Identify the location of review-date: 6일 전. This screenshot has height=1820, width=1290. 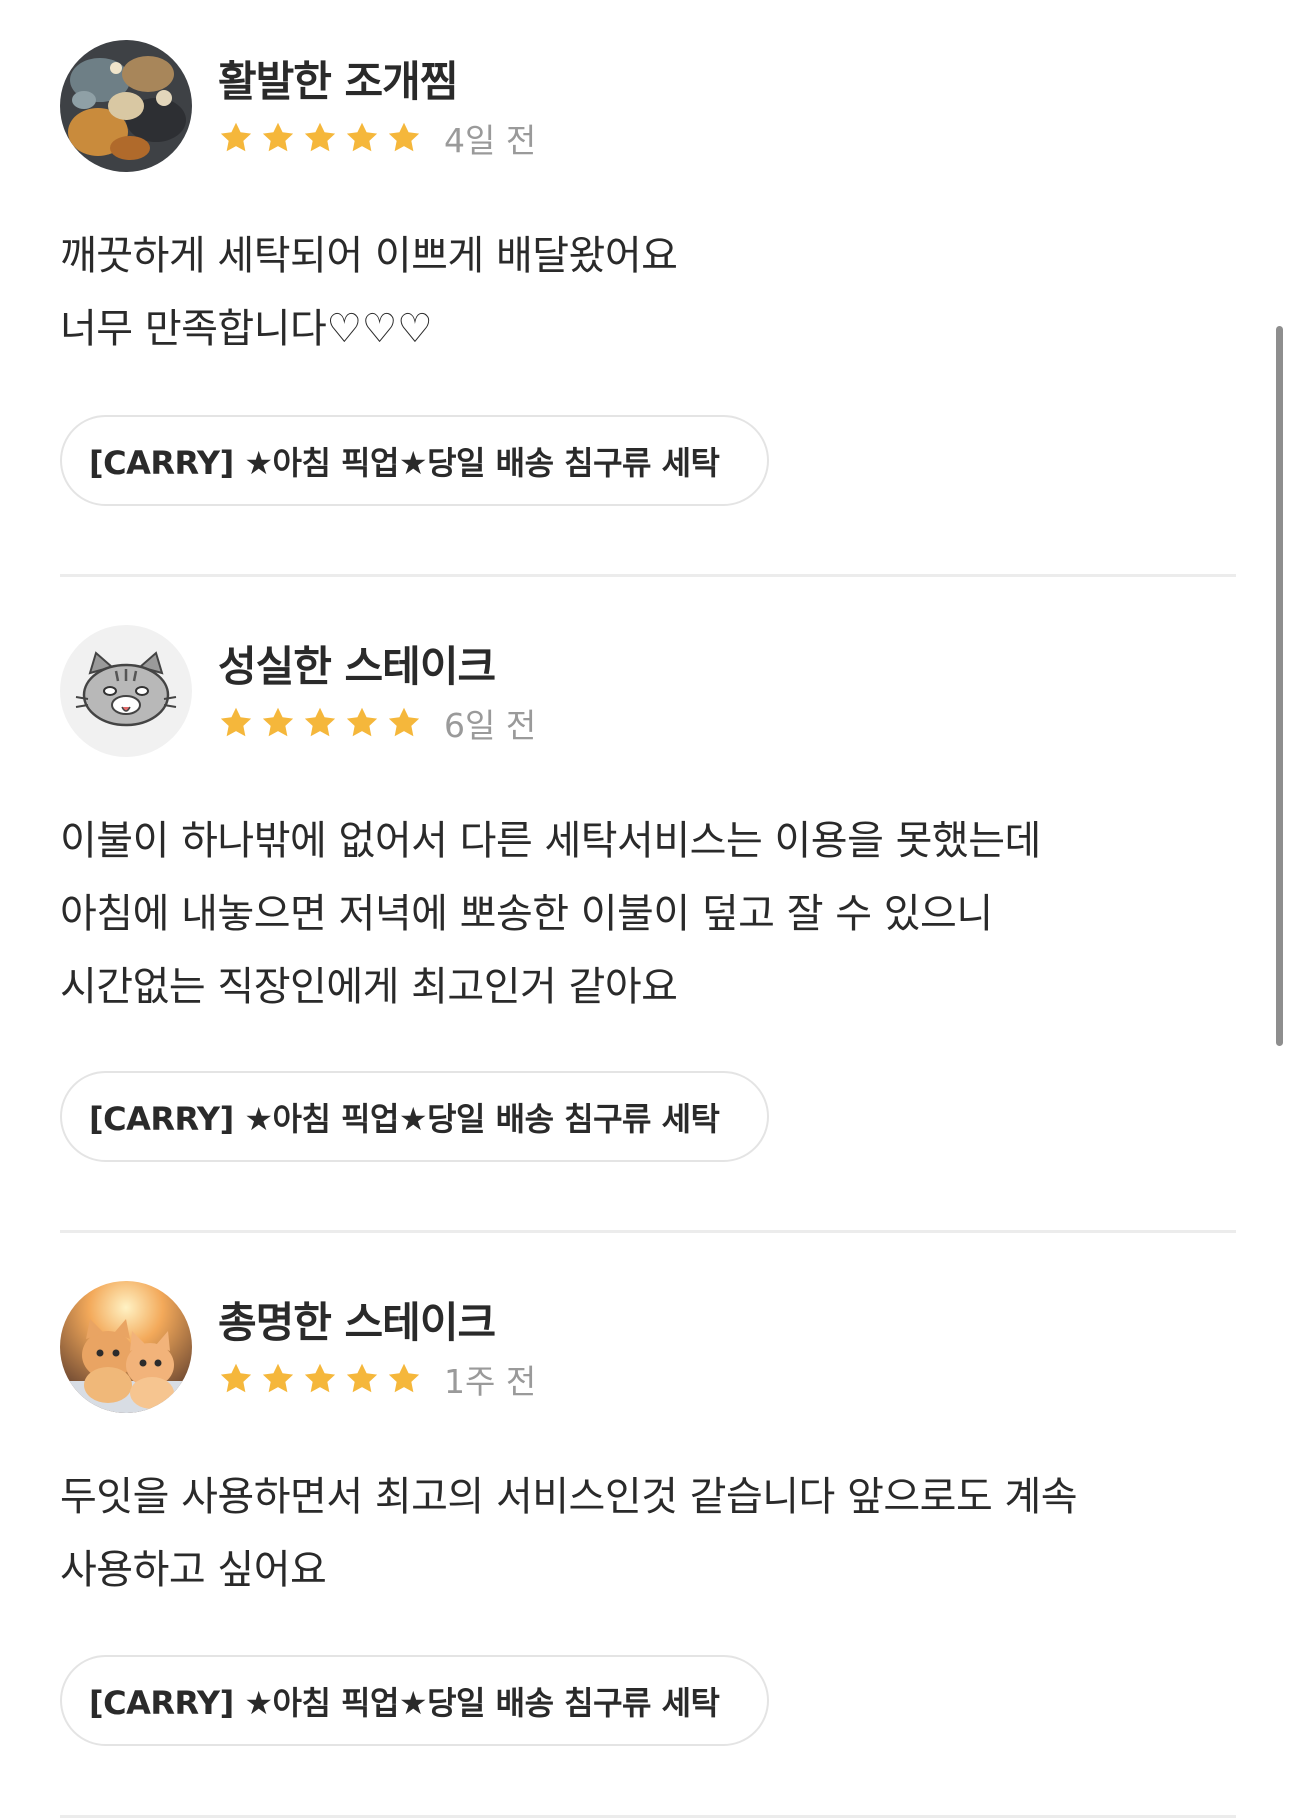
(490, 725).